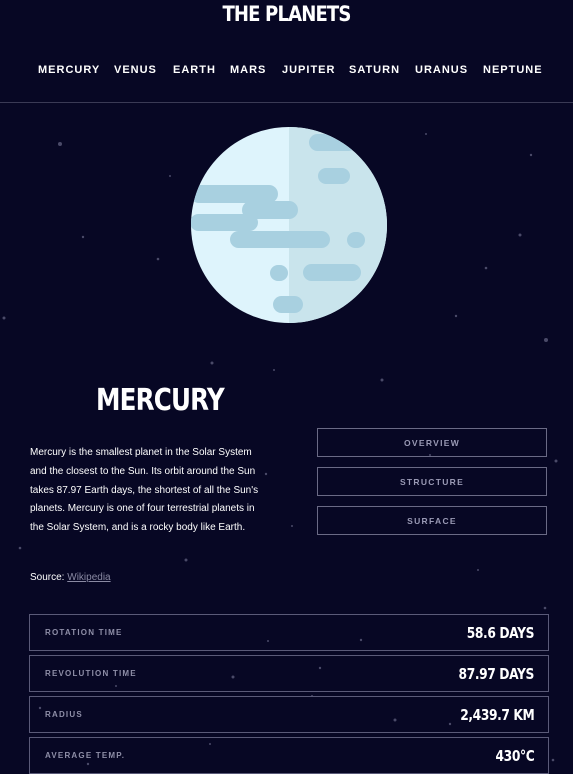  I want to click on planet-name: MERCURY, so click(160, 400).